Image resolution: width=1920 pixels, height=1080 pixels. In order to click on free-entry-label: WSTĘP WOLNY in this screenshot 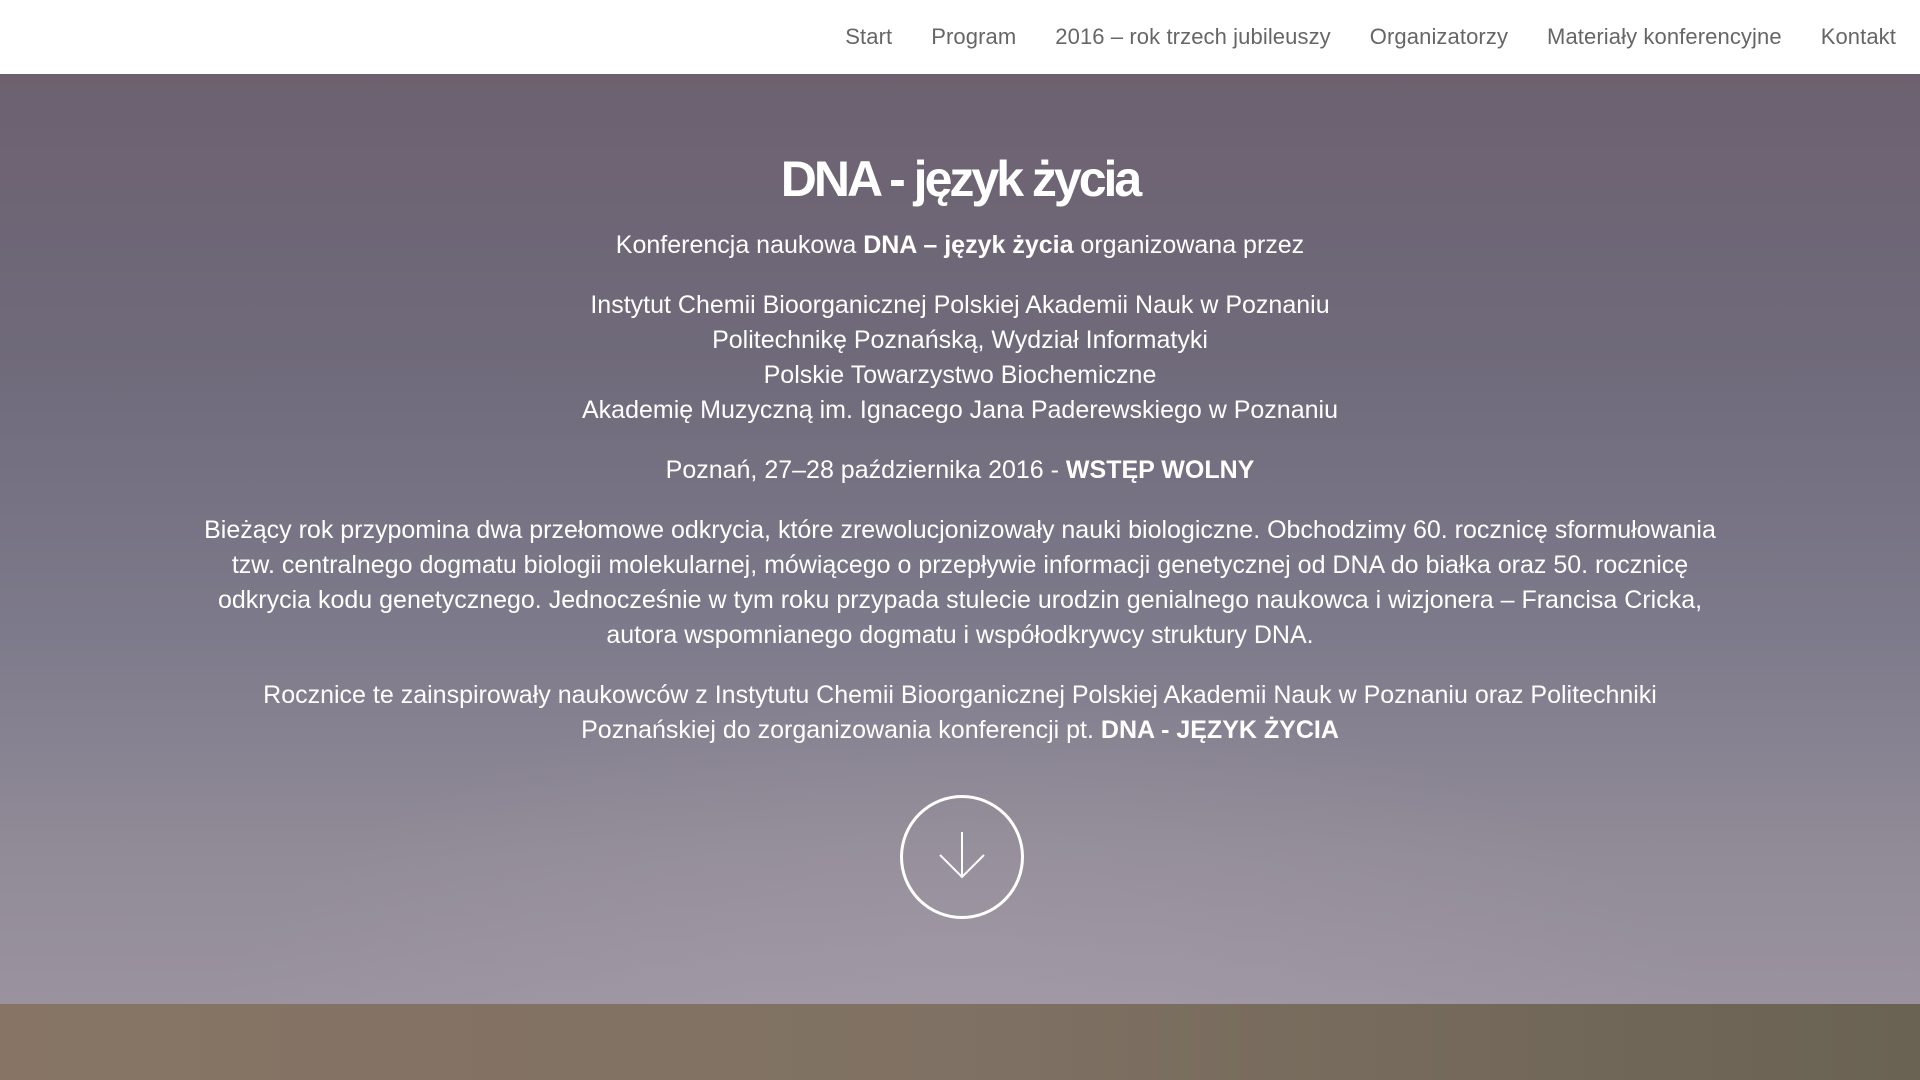, I will do `click(1160, 470)`.